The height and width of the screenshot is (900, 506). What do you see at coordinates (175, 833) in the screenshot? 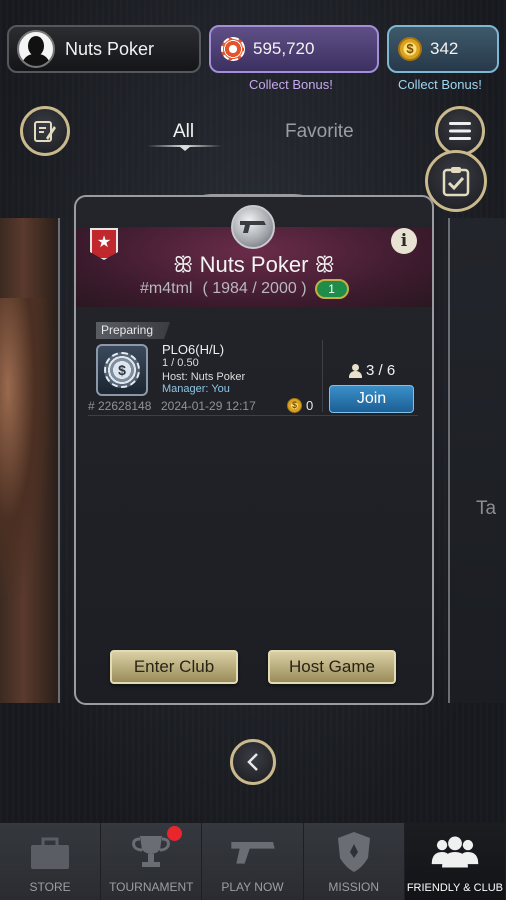
I see `tournament-notification-dot` at bounding box center [175, 833].